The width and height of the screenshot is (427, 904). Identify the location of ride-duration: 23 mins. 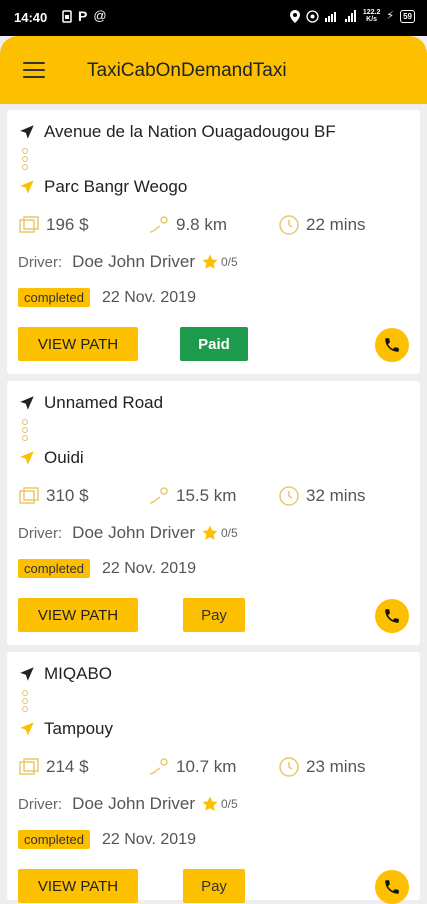
(336, 766).